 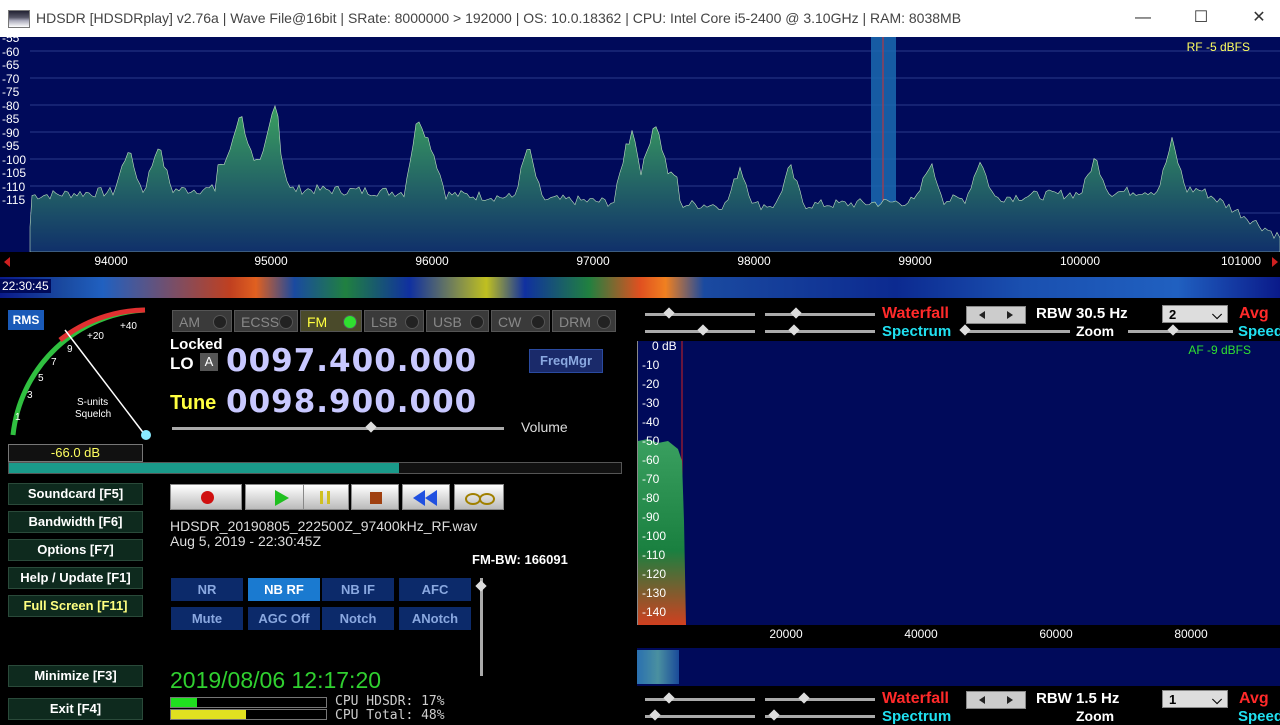 What do you see at coordinates (700, 314) in the screenshot?
I see `waterfall-gain-slider` at bounding box center [700, 314].